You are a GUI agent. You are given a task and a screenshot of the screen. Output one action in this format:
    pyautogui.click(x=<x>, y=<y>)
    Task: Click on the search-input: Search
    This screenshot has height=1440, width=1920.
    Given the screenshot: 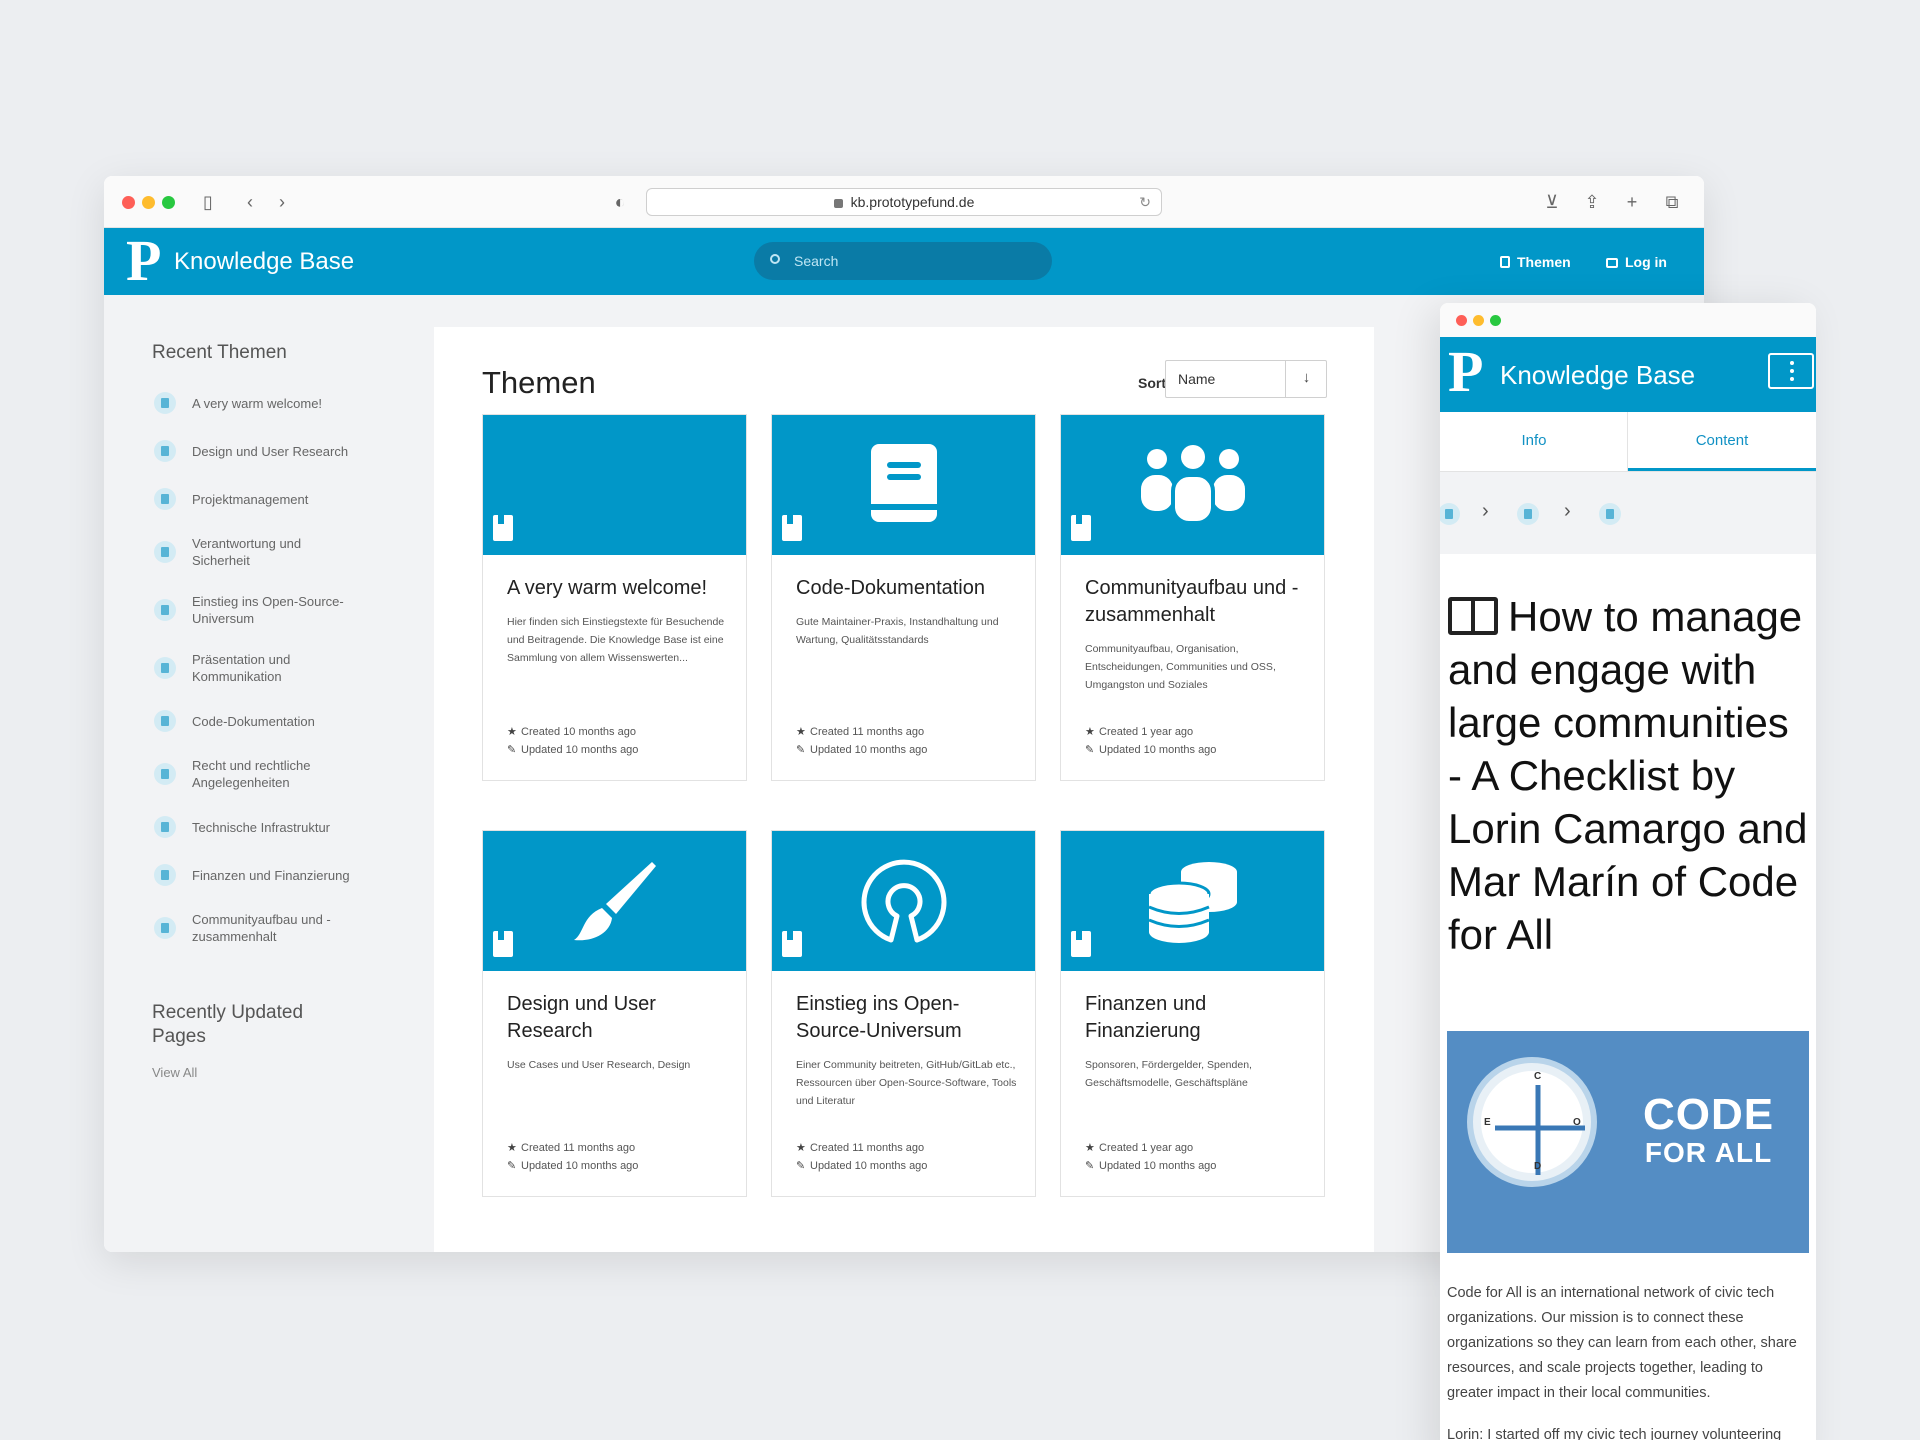 What is the action you would take?
    pyautogui.click(x=903, y=261)
    